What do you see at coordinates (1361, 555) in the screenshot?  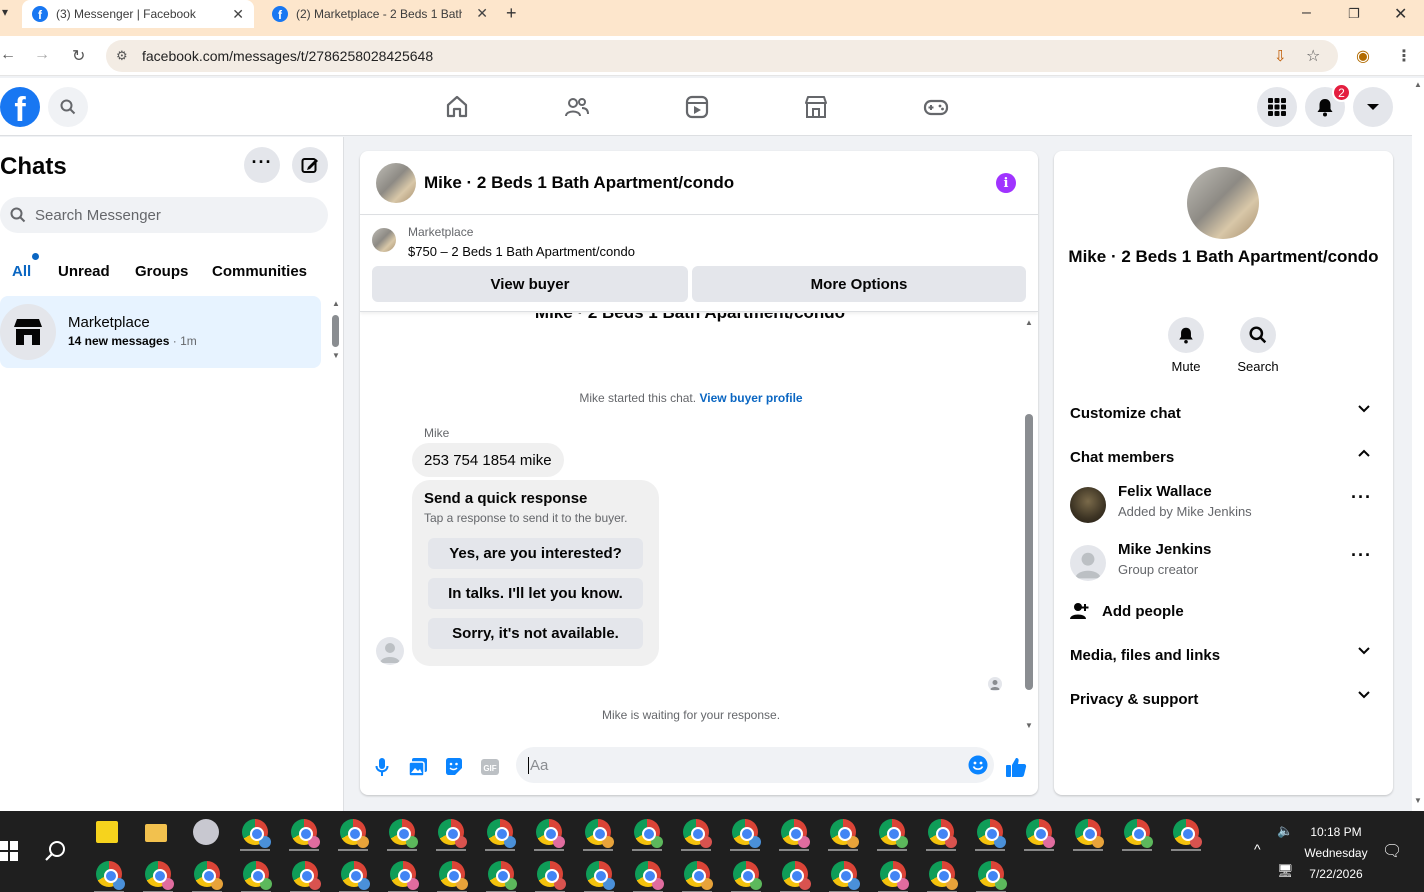 I see `member-options-icon: ···` at bounding box center [1361, 555].